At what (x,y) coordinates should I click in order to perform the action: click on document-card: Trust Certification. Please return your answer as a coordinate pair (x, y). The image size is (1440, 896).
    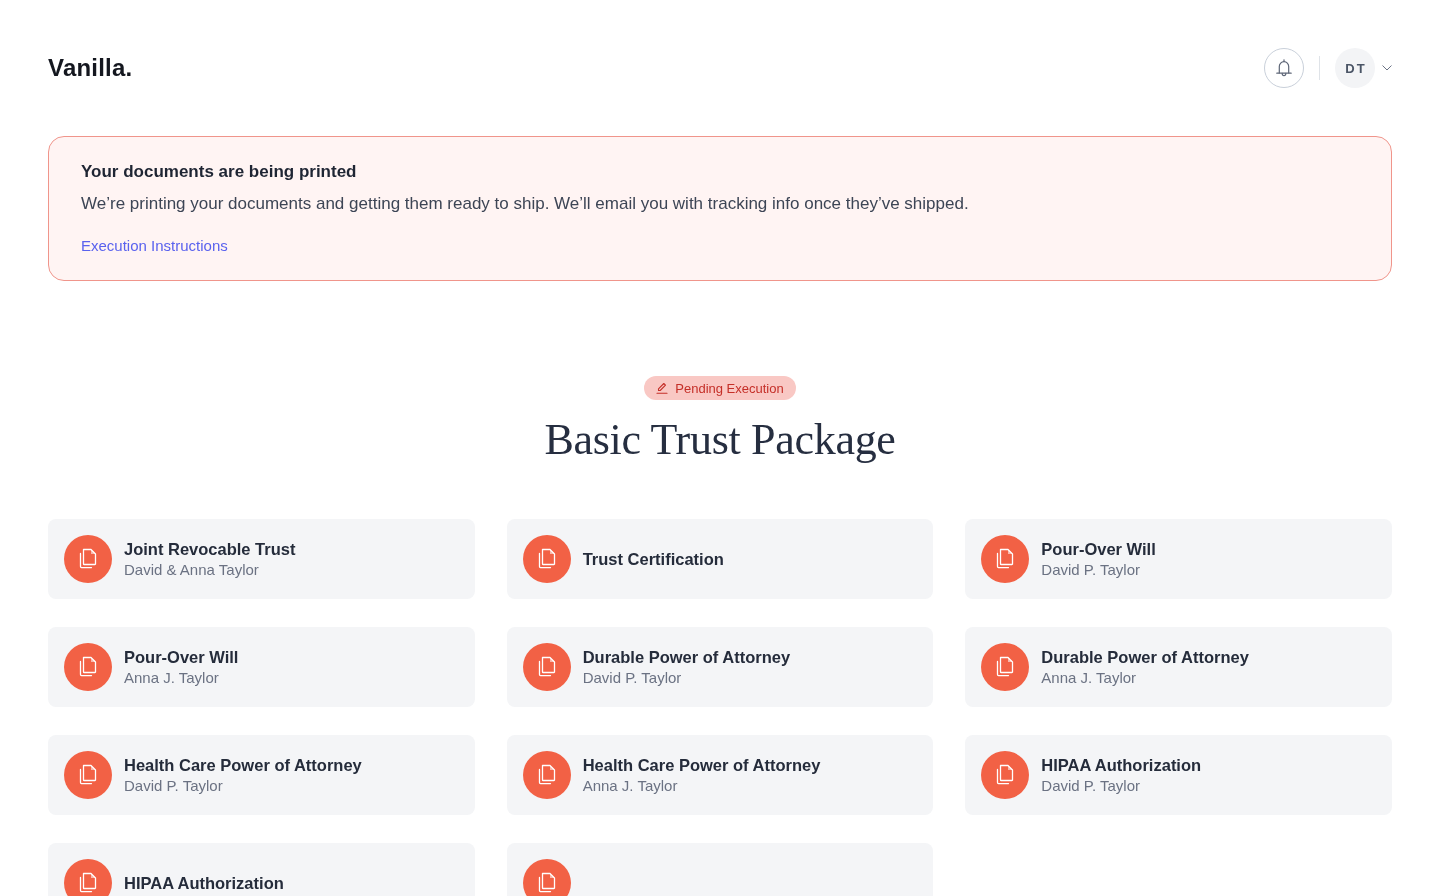
    Looking at the image, I should click on (720, 559).